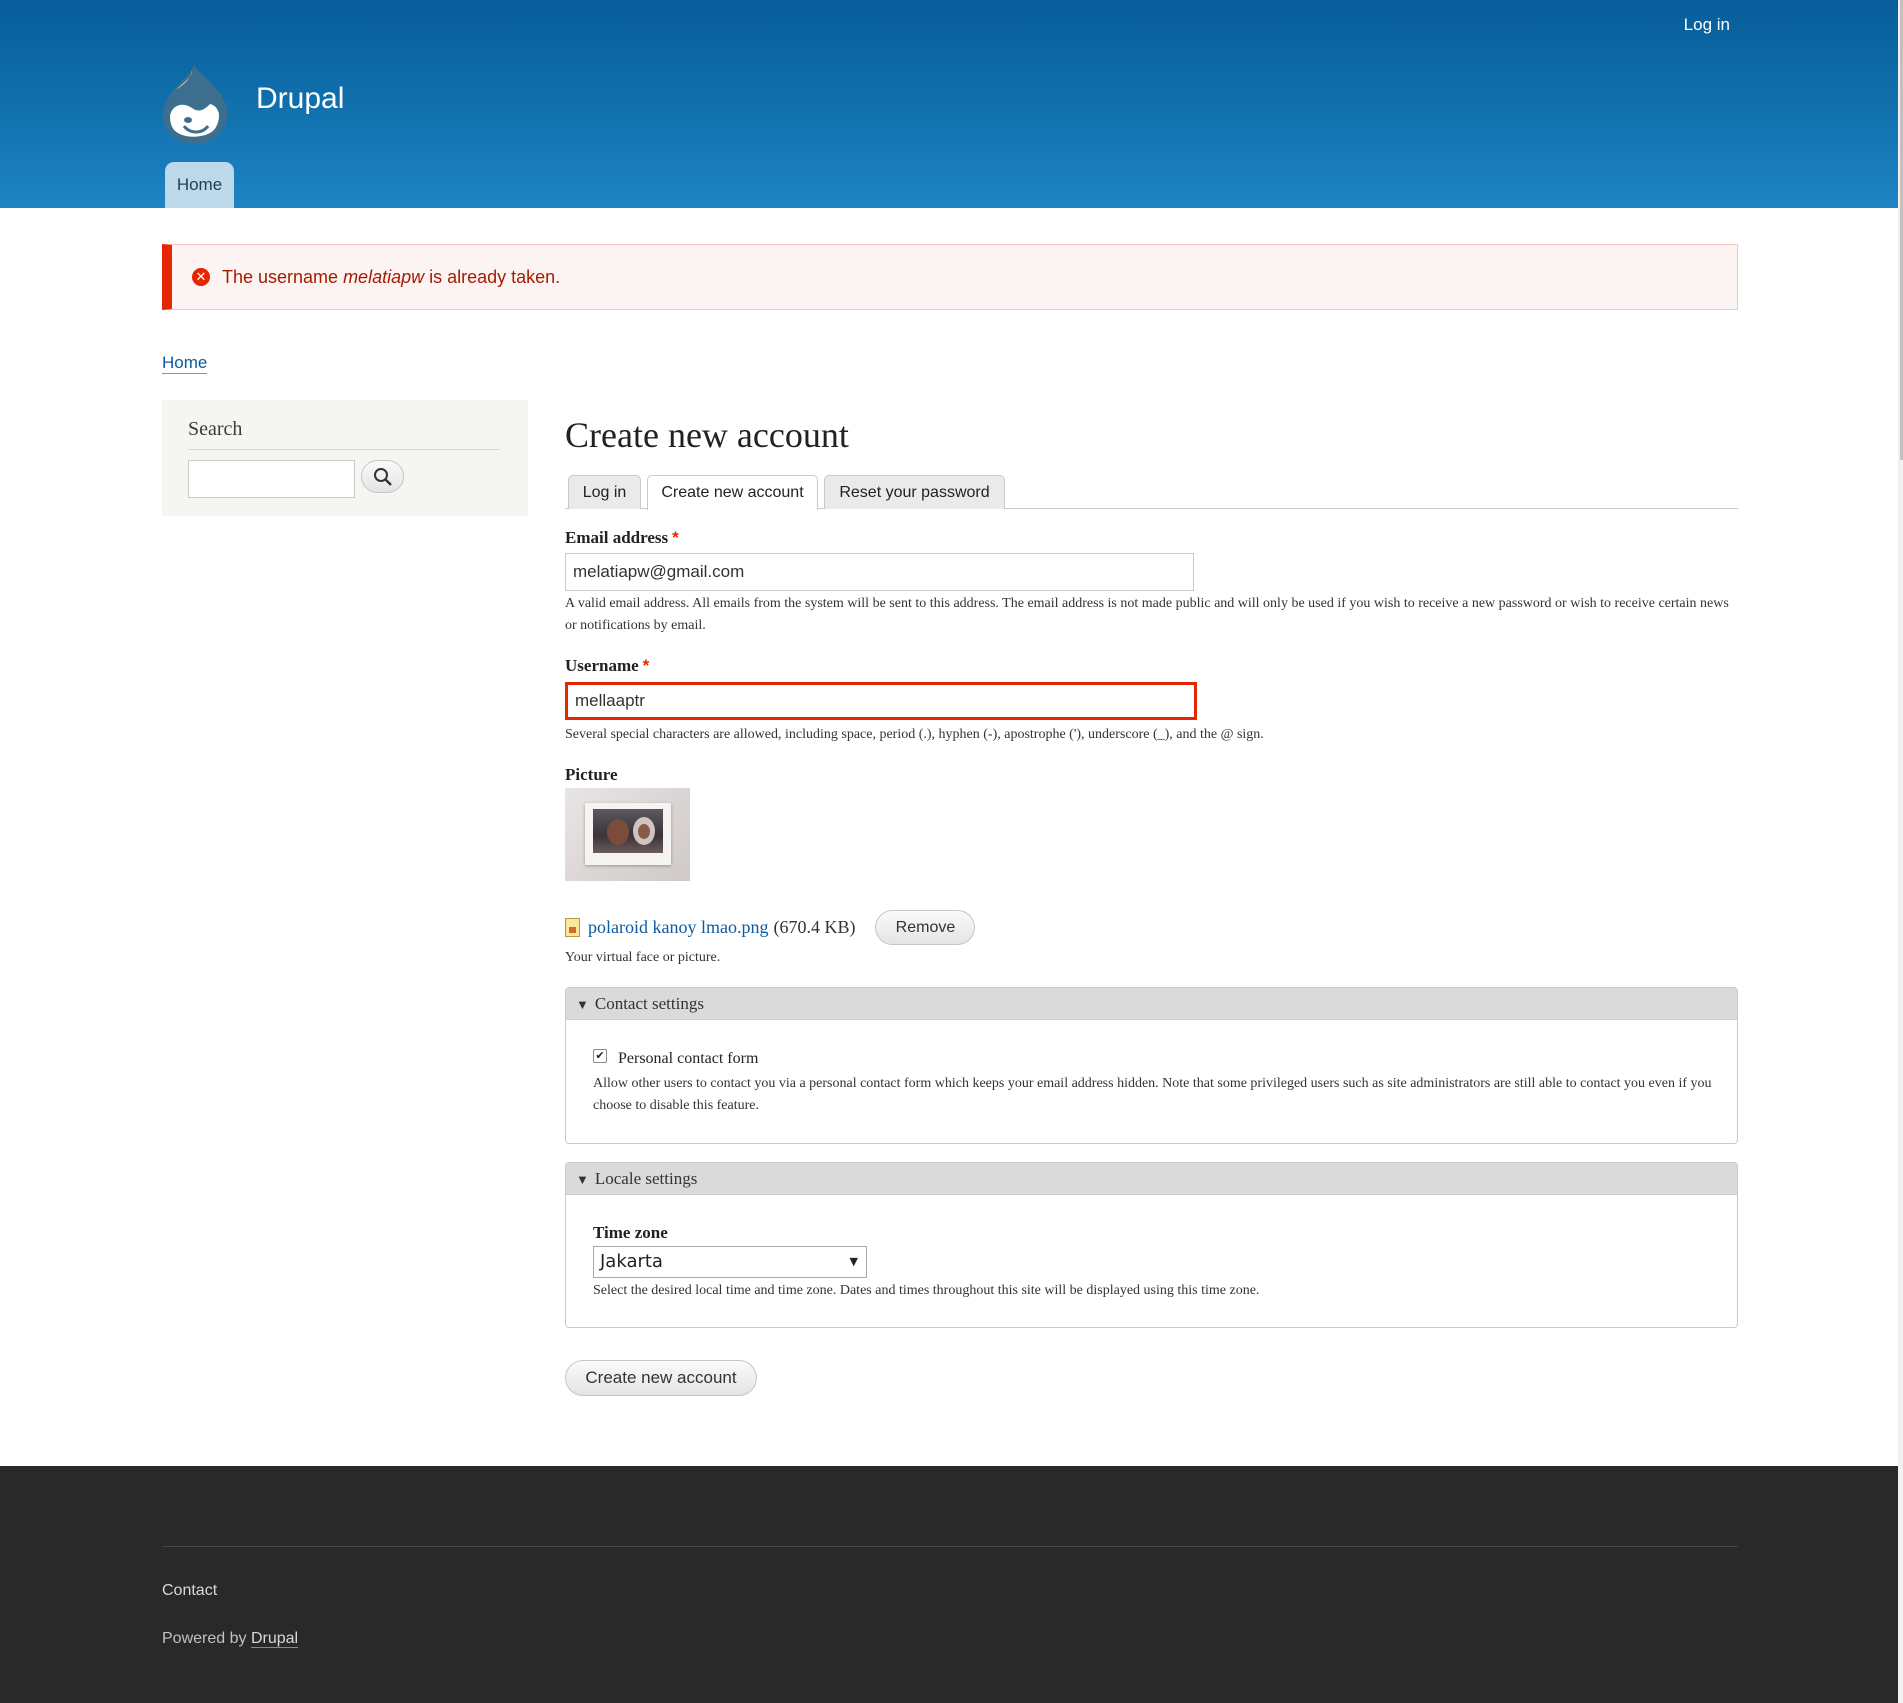 The width and height of the screenshot is (1903, 1703). I want to click on user-picture-thumbnail, so click(627, 834).